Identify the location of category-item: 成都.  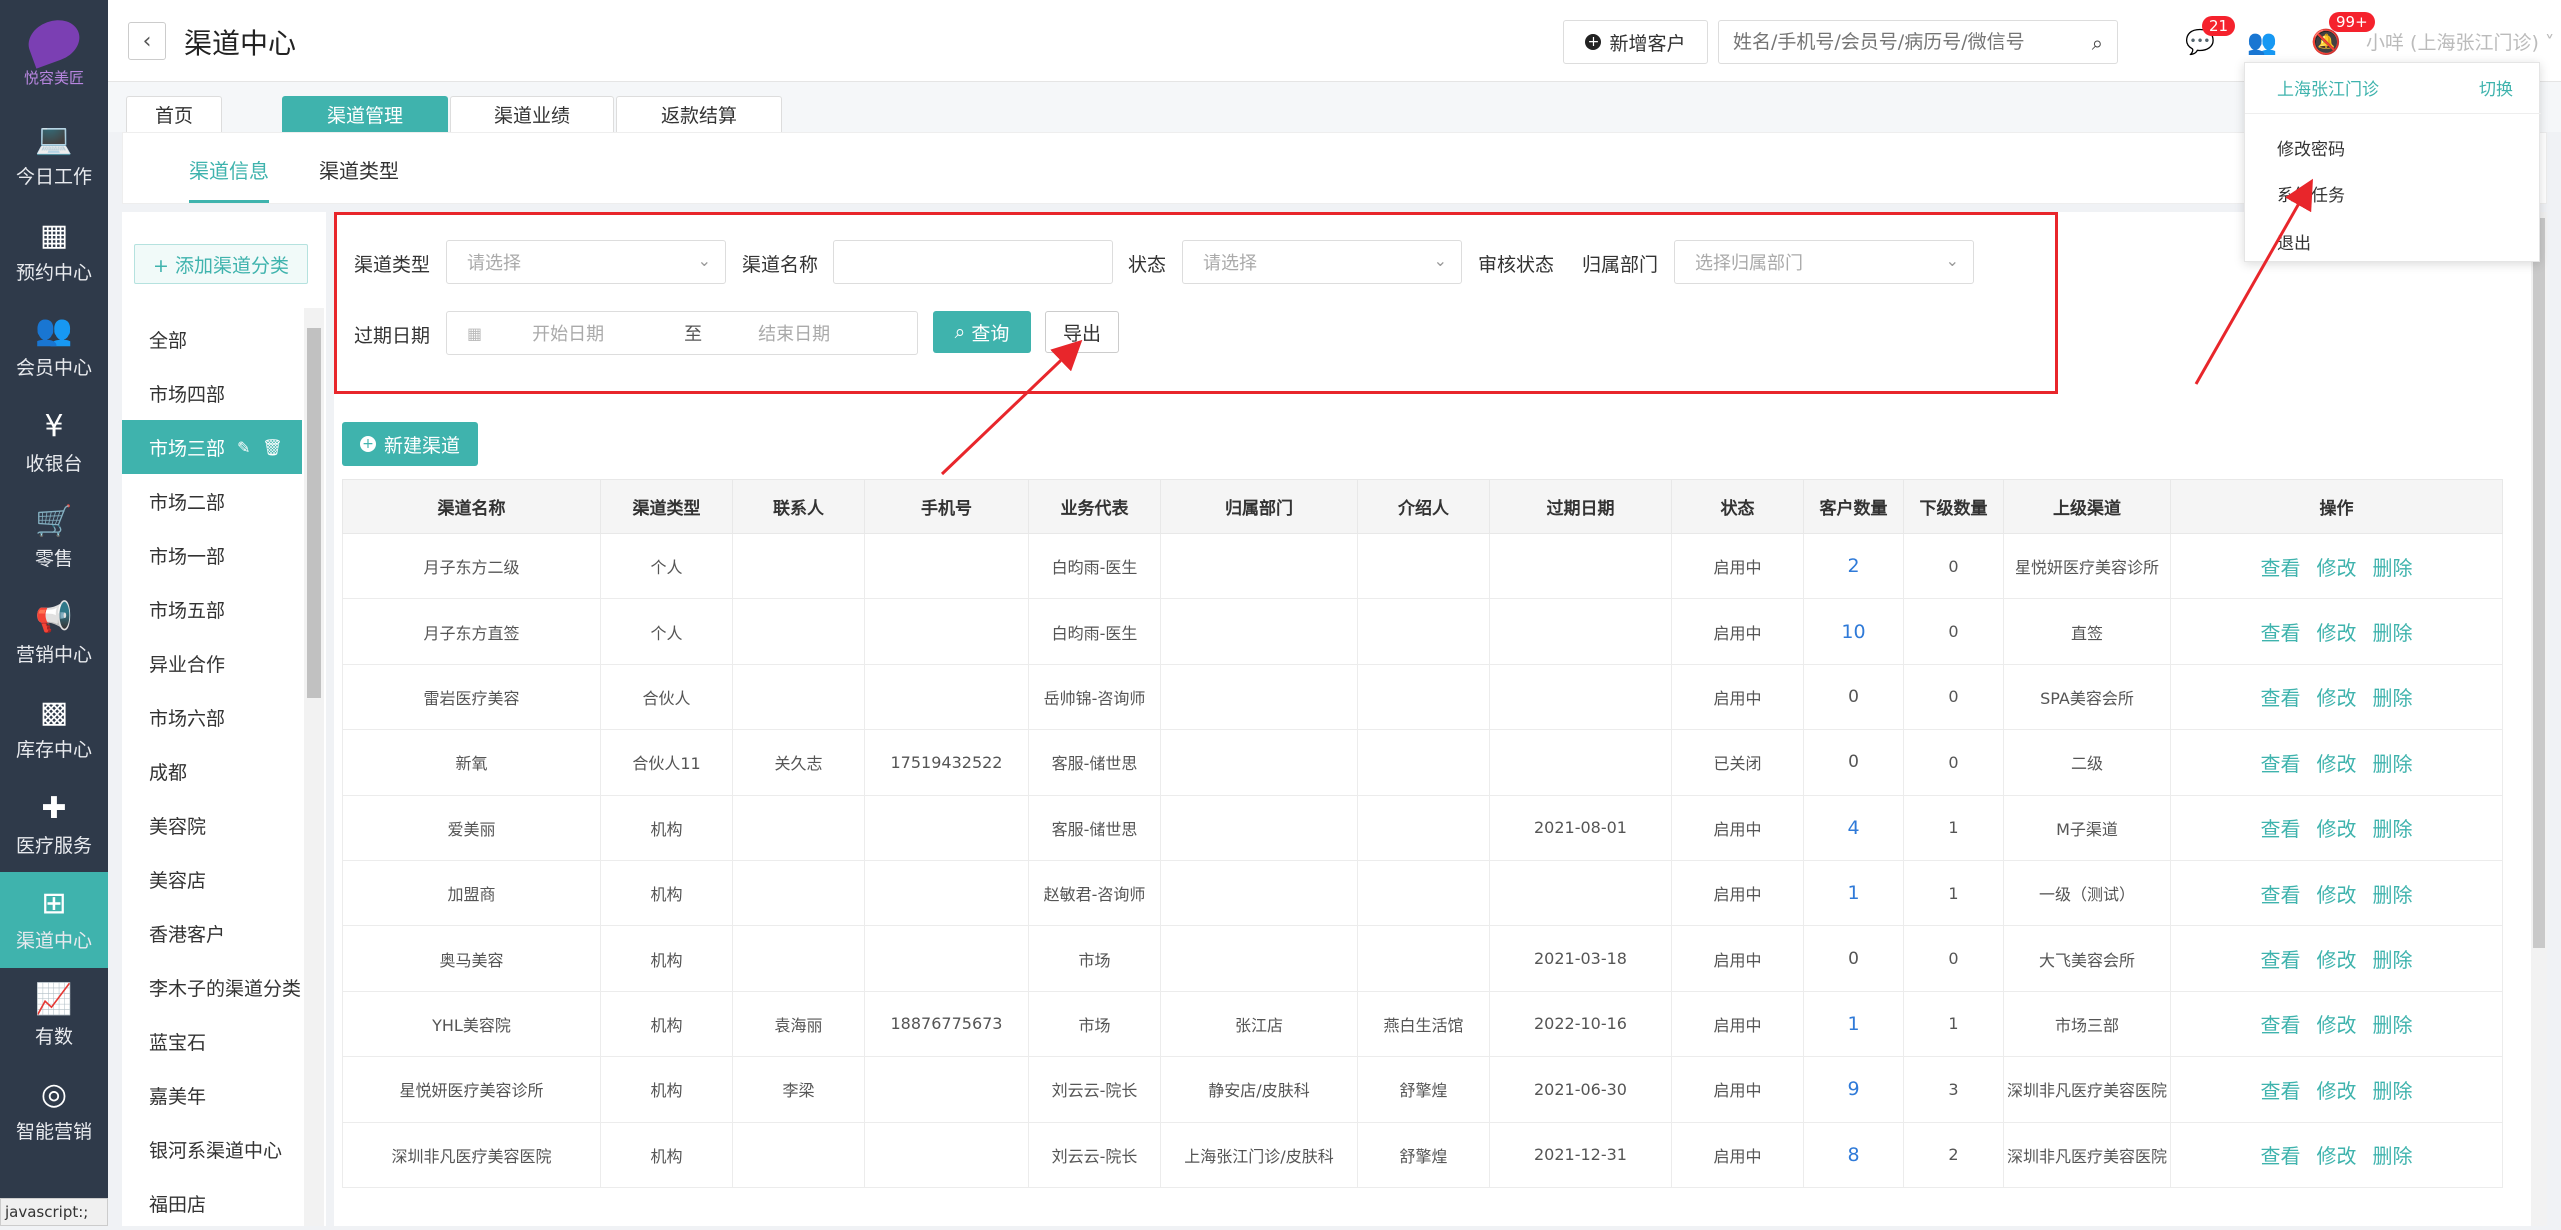
(212, 771).